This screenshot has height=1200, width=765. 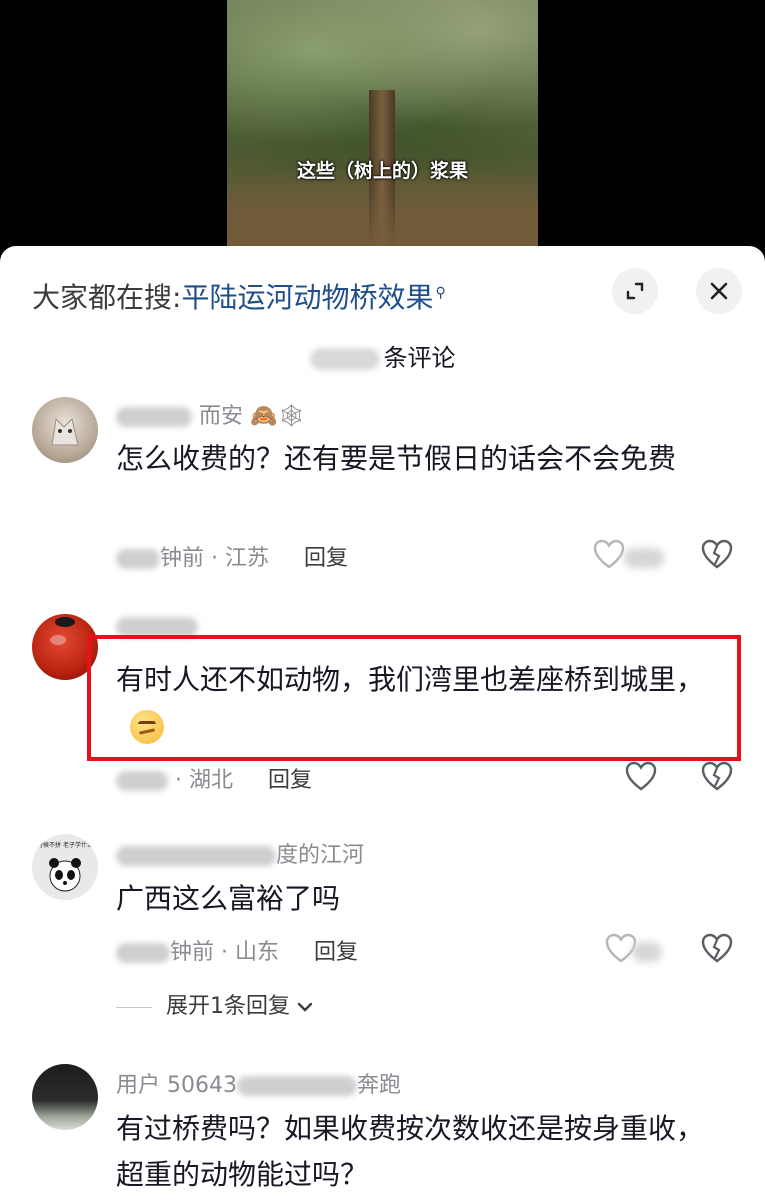 What do you see at coordinates (305, 1007) in the screenshot?
I see `chevron-down-icon` at bounding box center [305, 1007].